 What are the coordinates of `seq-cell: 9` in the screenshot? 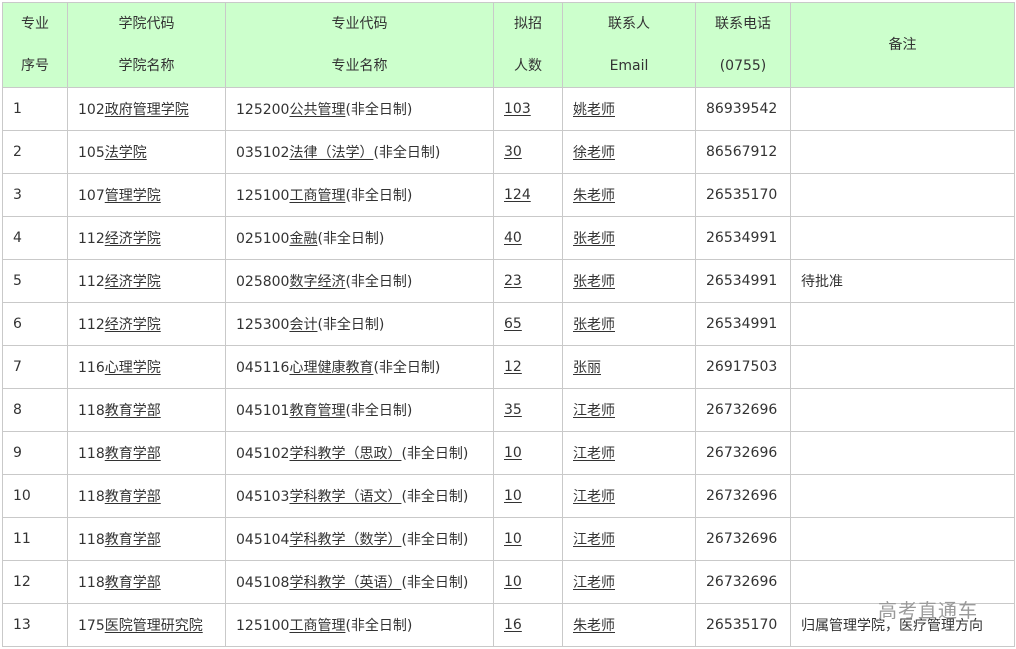 It's located at (35, 453).